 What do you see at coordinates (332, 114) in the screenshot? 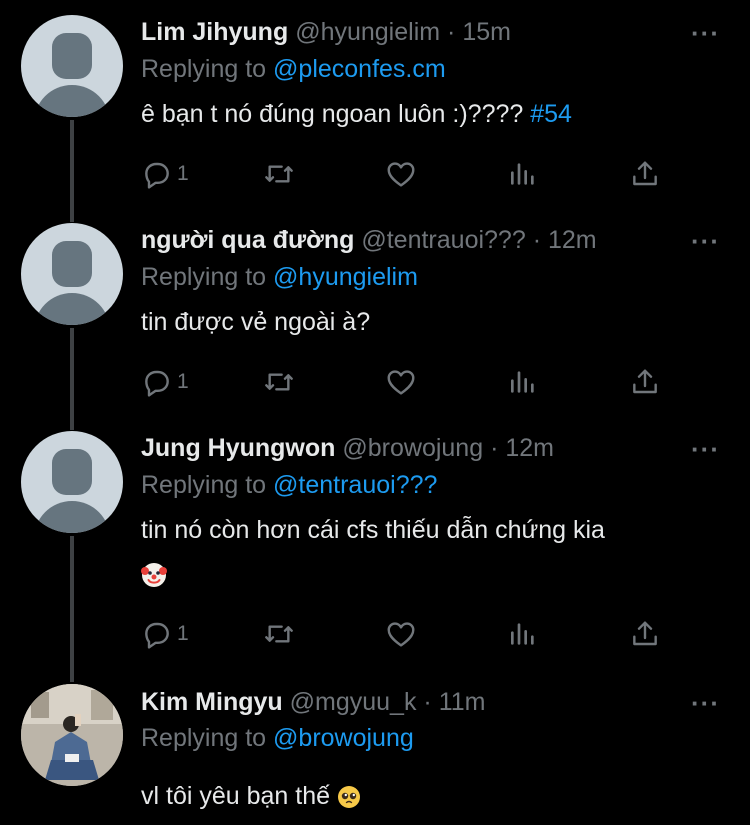
I see `tweet-body: ê bạn t nó đúng ngoan luôn :)????` at bounding box center [332, 114].